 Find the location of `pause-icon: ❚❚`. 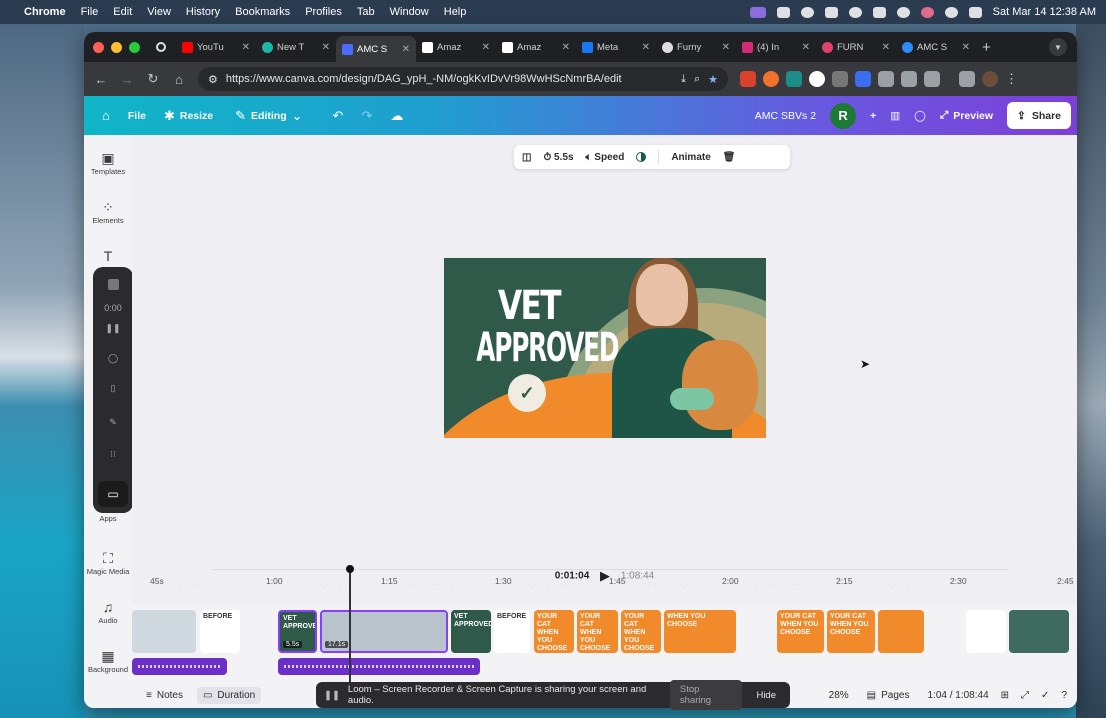

pause-icon: ❚❚ is located at coordinates (113, 328).